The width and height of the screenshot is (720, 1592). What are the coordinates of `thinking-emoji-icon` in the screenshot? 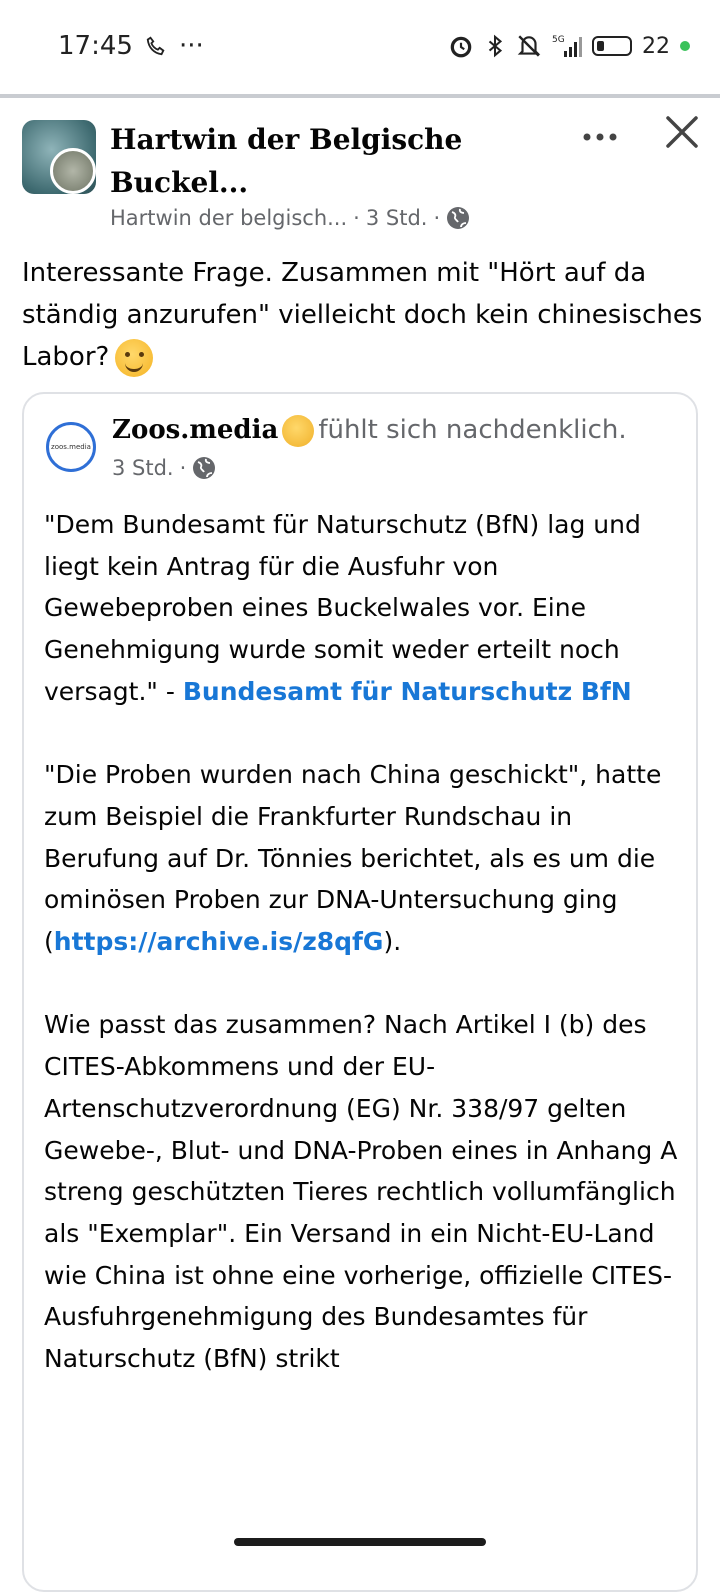 It's located at (298, 430).